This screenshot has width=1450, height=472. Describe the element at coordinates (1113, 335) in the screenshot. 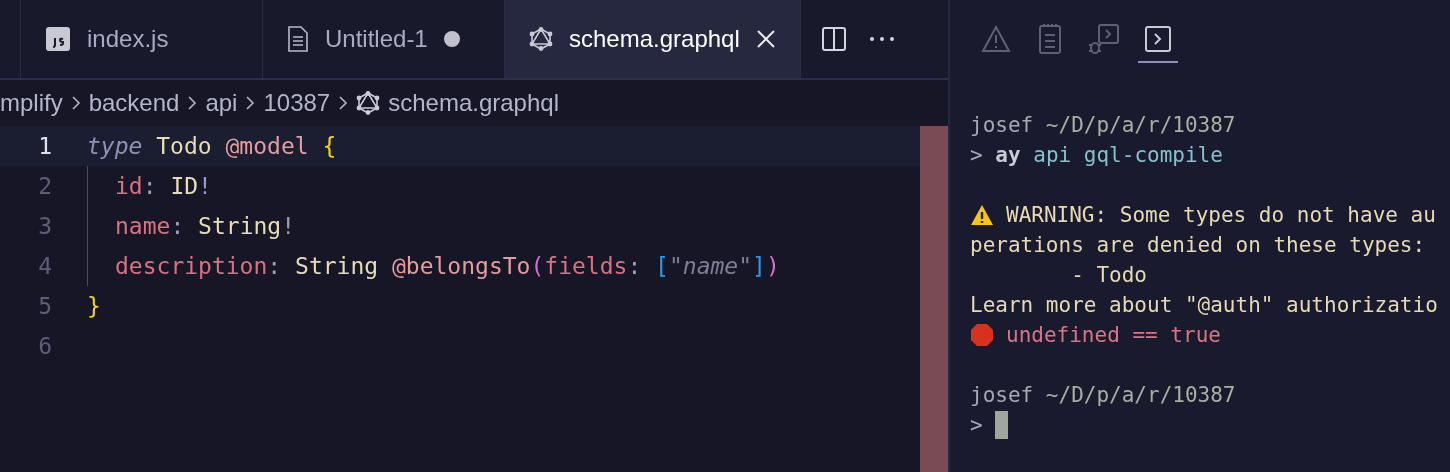

I see `terminal-line: undefined == true` at that location.